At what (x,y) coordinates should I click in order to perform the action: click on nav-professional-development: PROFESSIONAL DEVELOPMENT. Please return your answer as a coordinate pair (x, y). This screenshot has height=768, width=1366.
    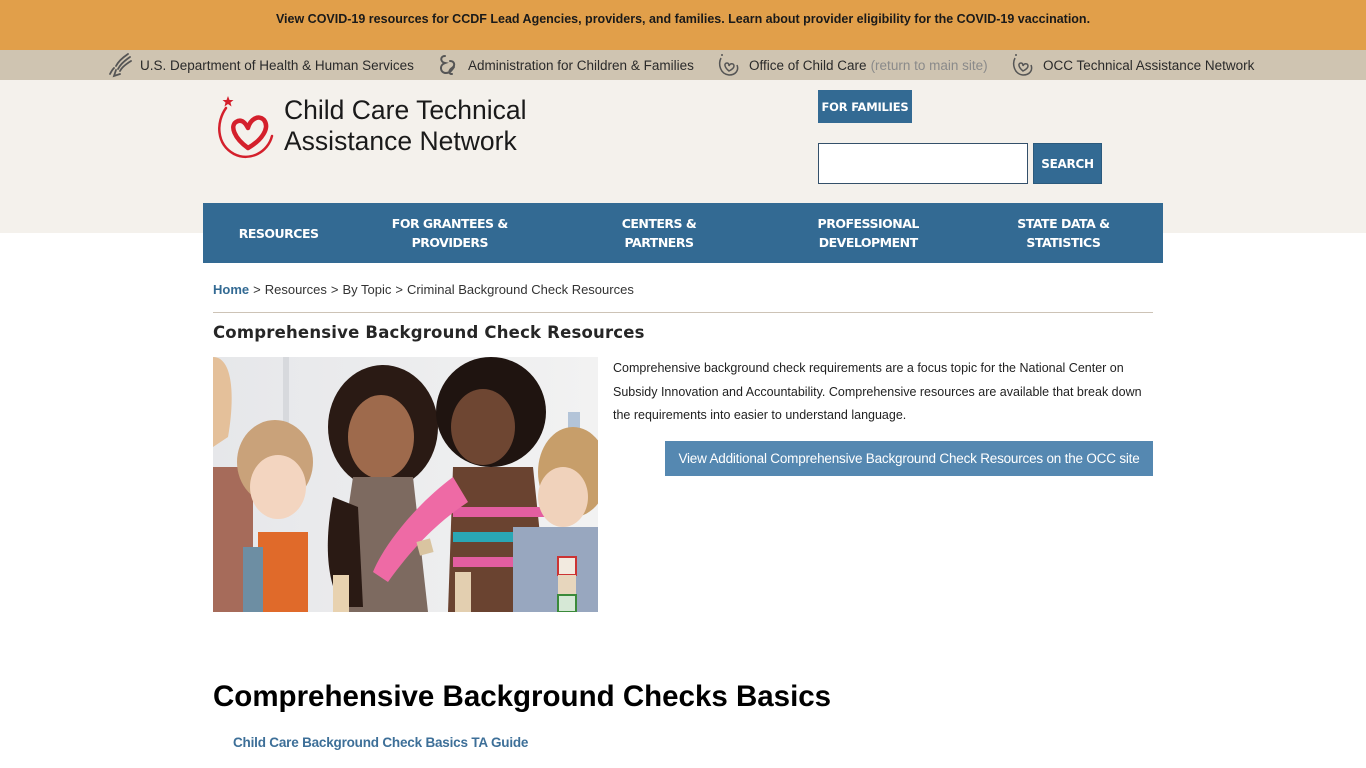
    Looking at the image, I should click on (868, 233).